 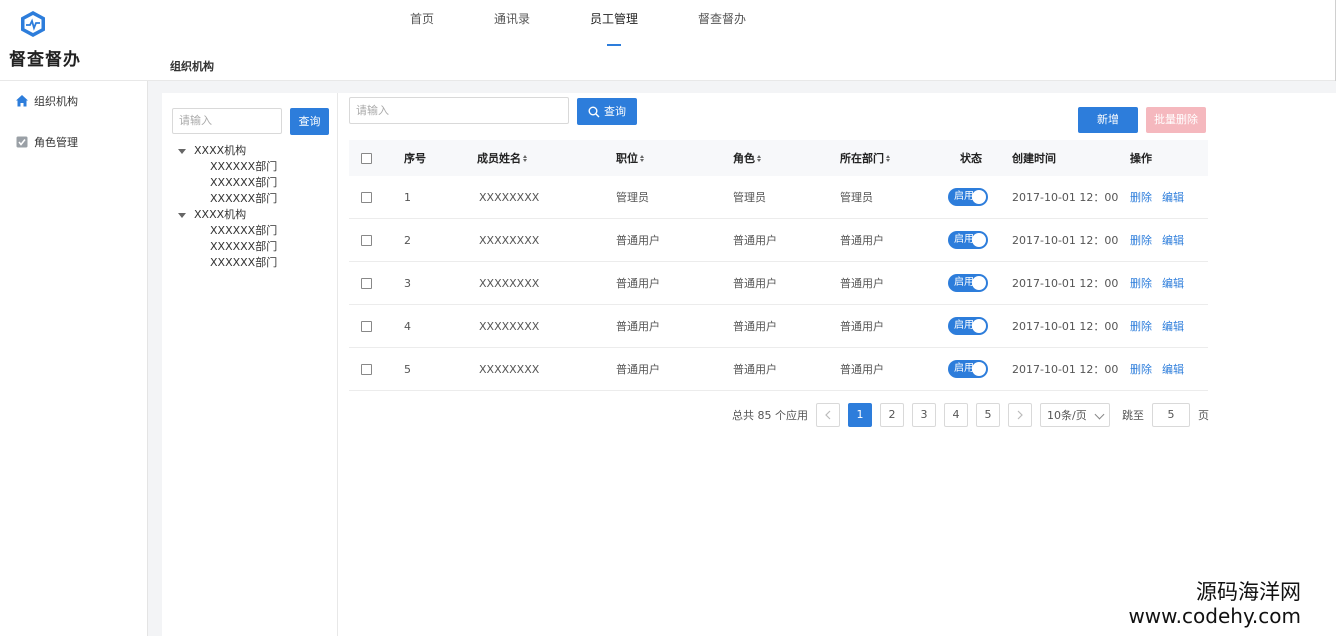 I want to click on checkbox-icon, so click(x=22, y=142).